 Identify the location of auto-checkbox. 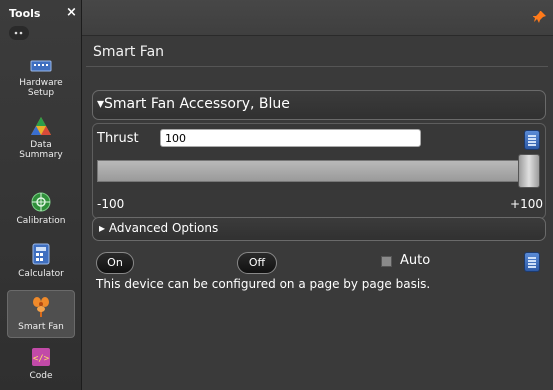
(386, 261).